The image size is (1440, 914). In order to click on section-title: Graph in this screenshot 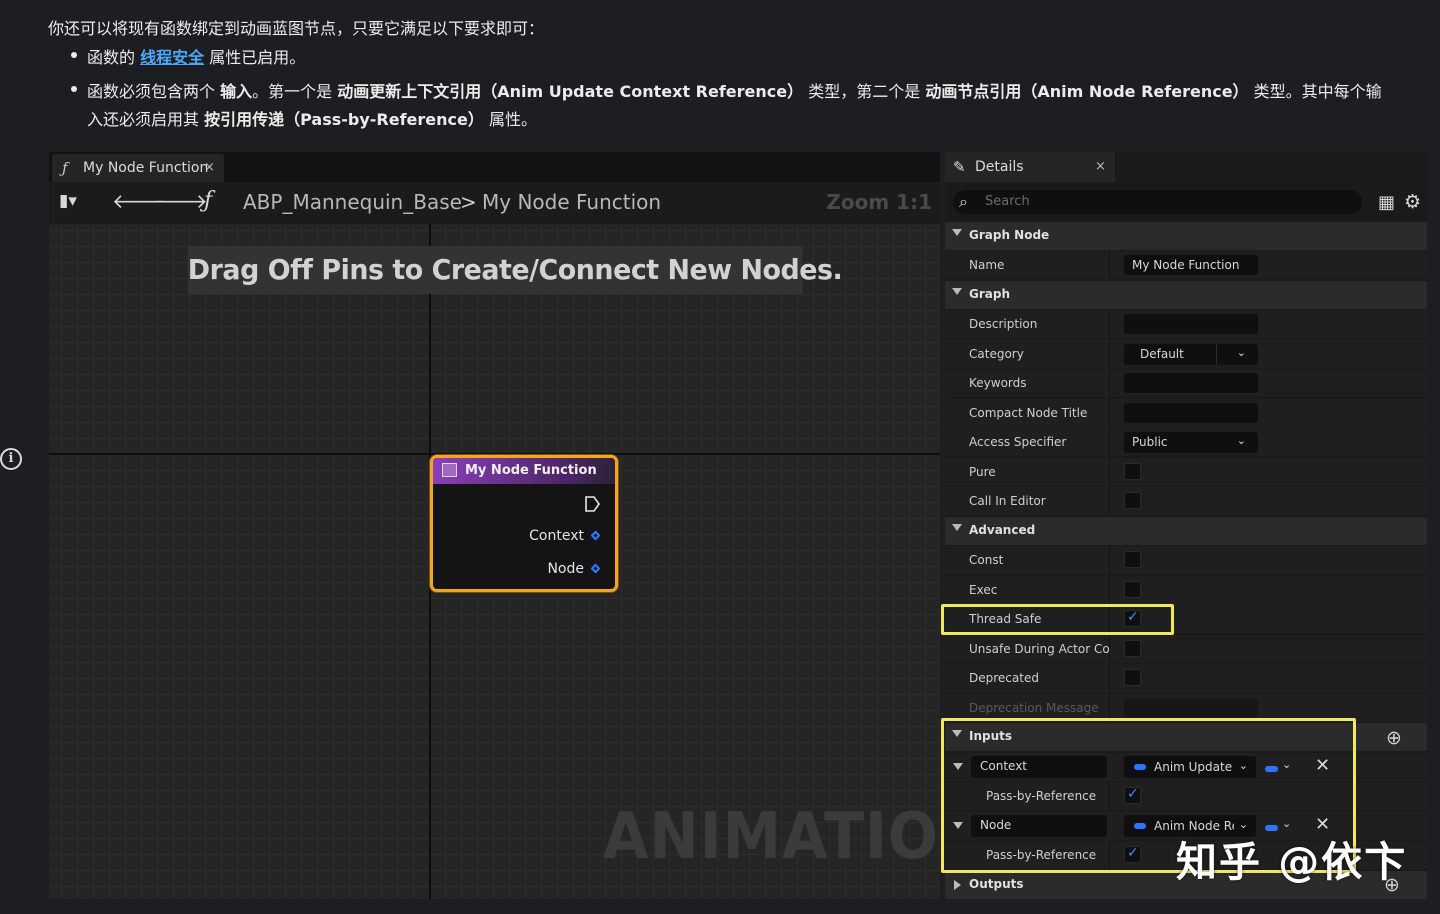, I will do `click(989, 294)`.